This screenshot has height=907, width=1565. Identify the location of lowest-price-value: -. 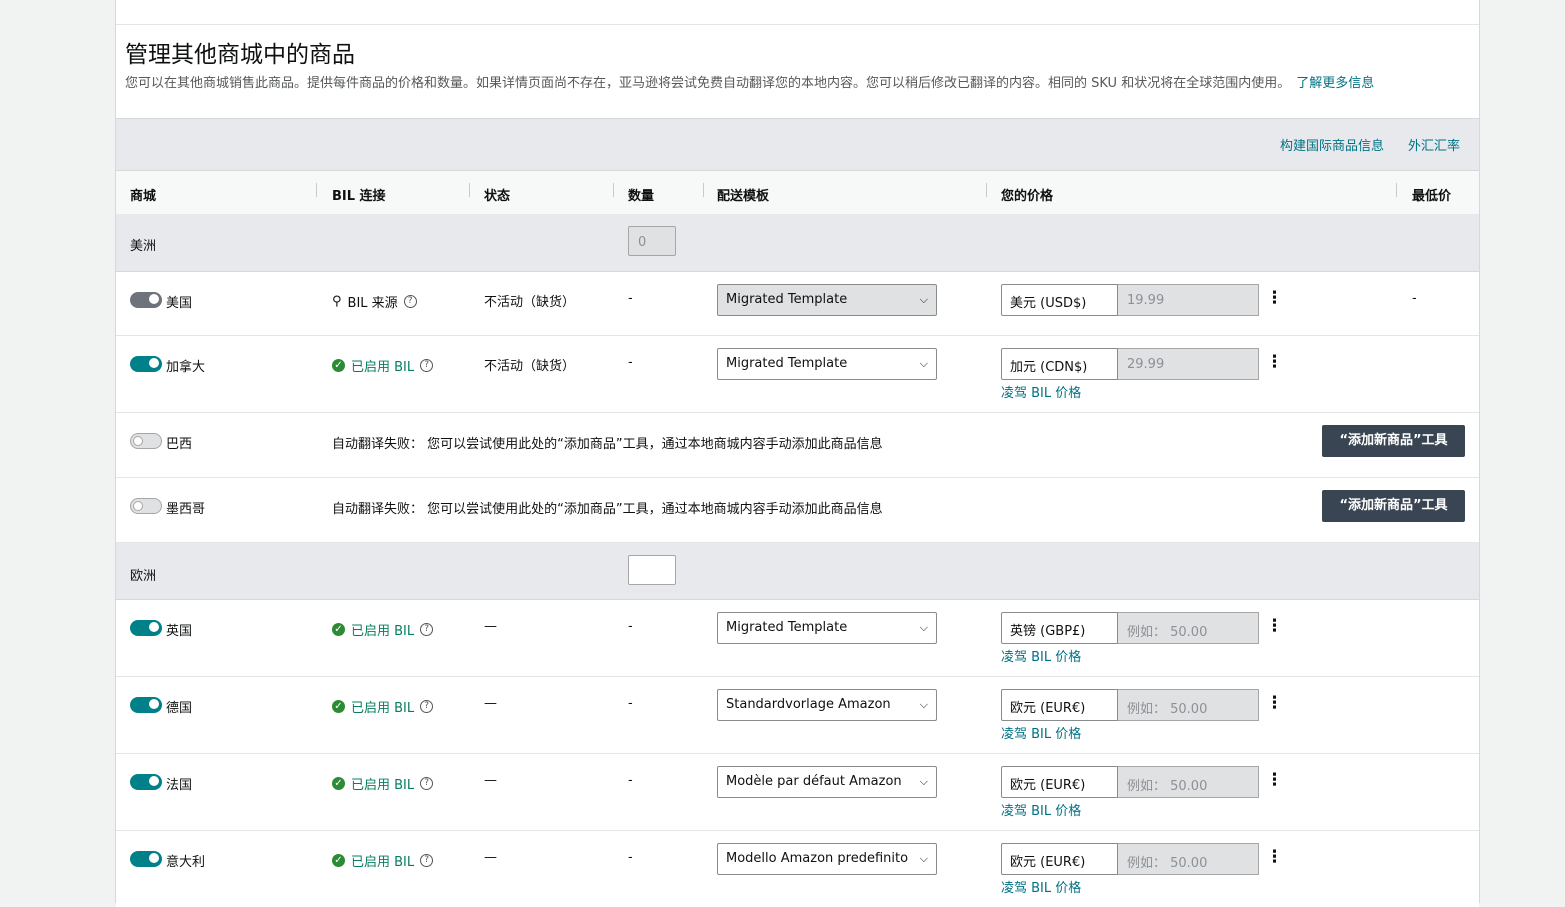
(1414, 298).